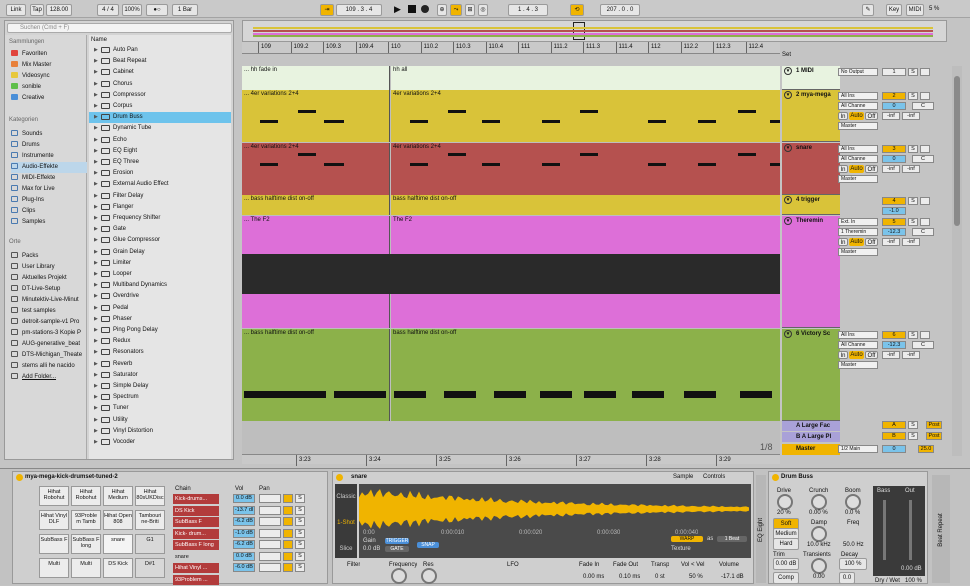  Describe the element at coordinates (49, 256) in the screenshot. I see `place-item: Packs` at that location.